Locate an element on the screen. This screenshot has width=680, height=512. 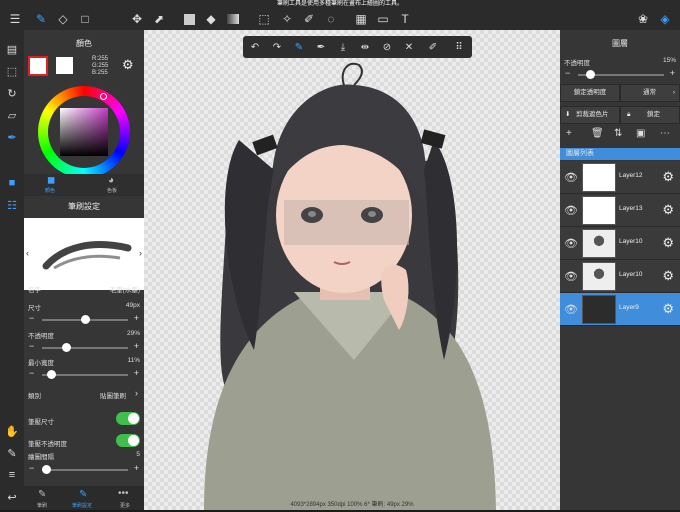
lasso-fill-icon: ◌ is located at coordinates (331, 19).